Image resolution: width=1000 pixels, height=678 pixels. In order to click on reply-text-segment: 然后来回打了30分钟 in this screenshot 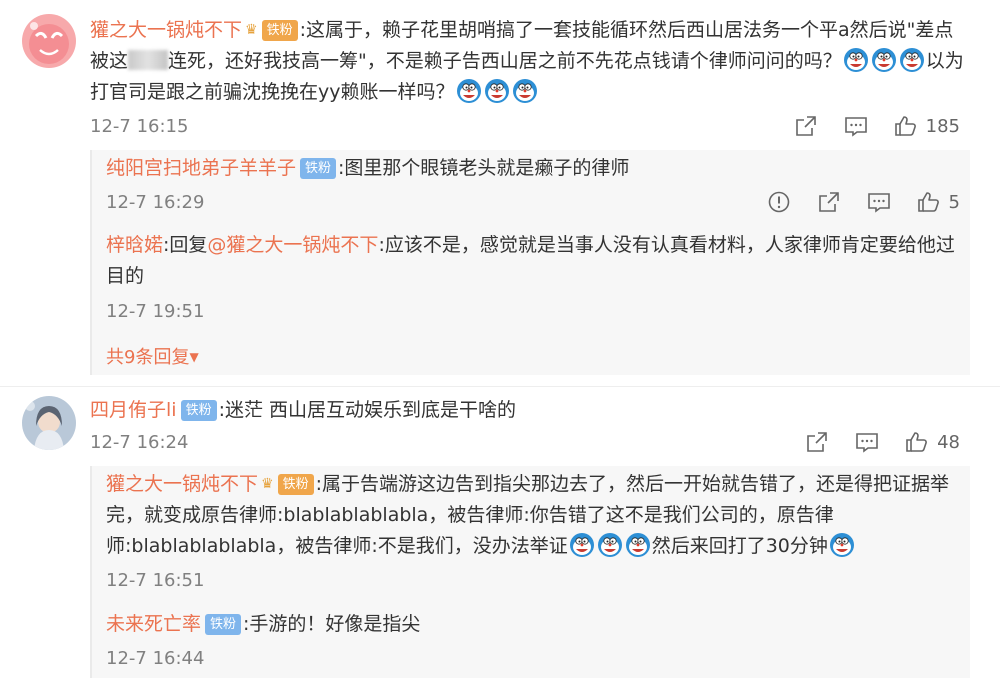, I will do `click(739, 546)`.